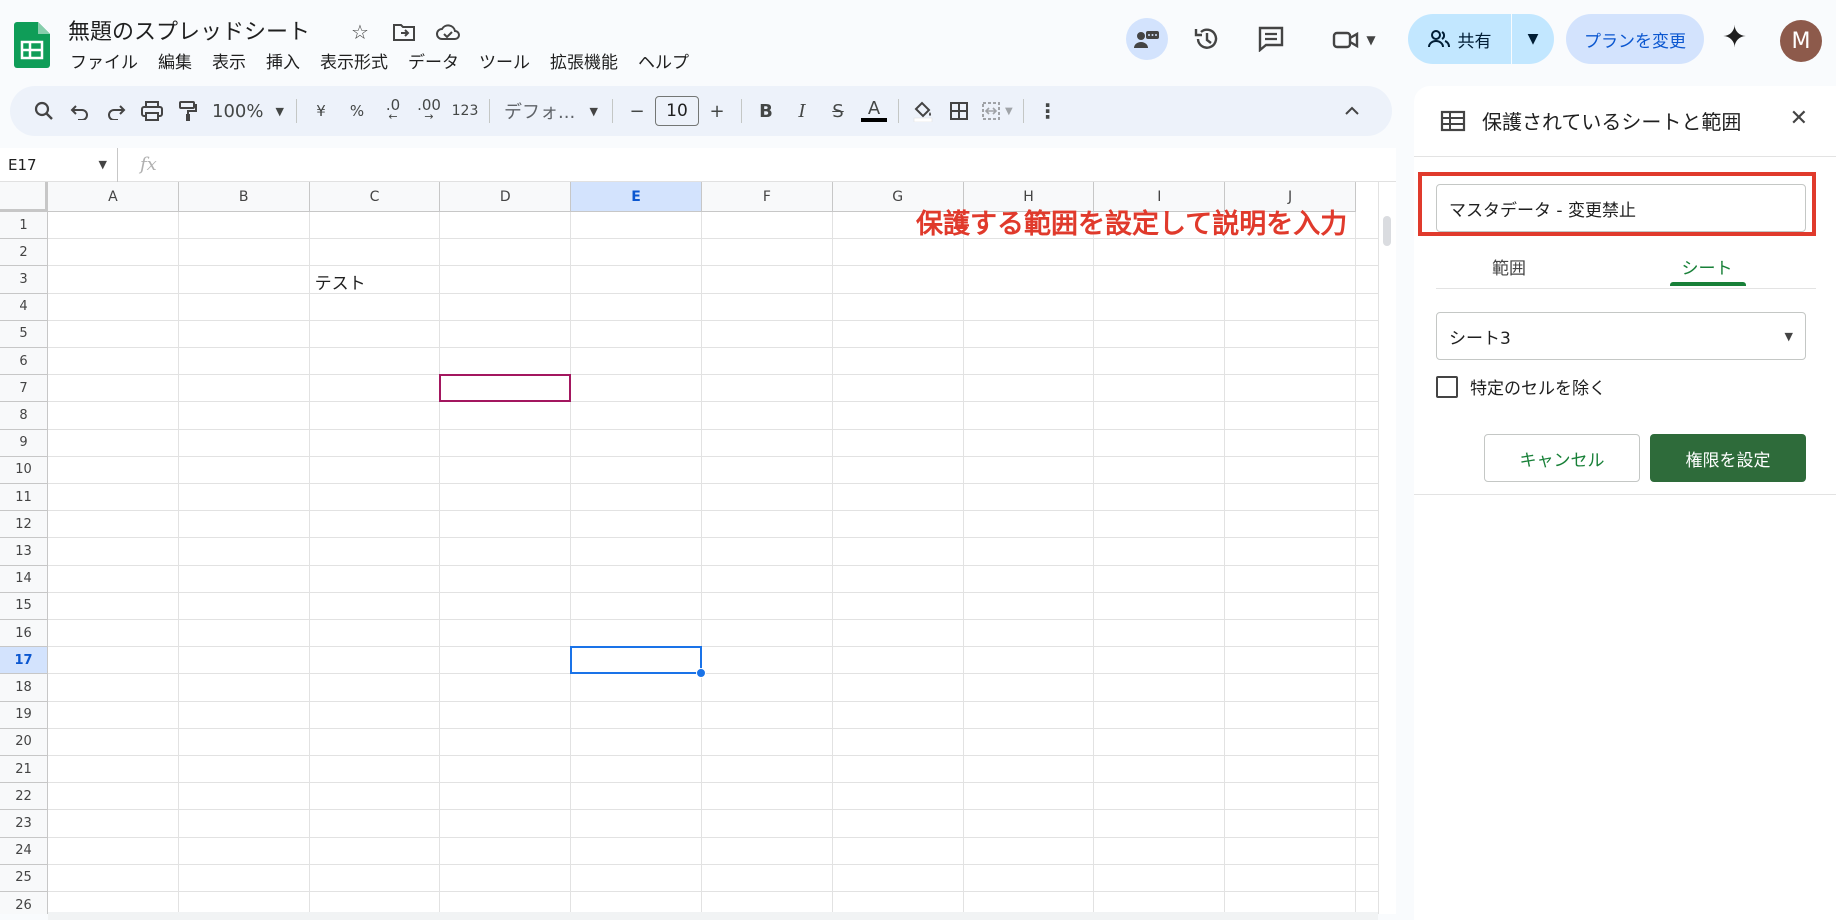  Describe the element at coordinates (1635, 39) in the screenshot. I see `change-plan-button: プランを変更` at that location.